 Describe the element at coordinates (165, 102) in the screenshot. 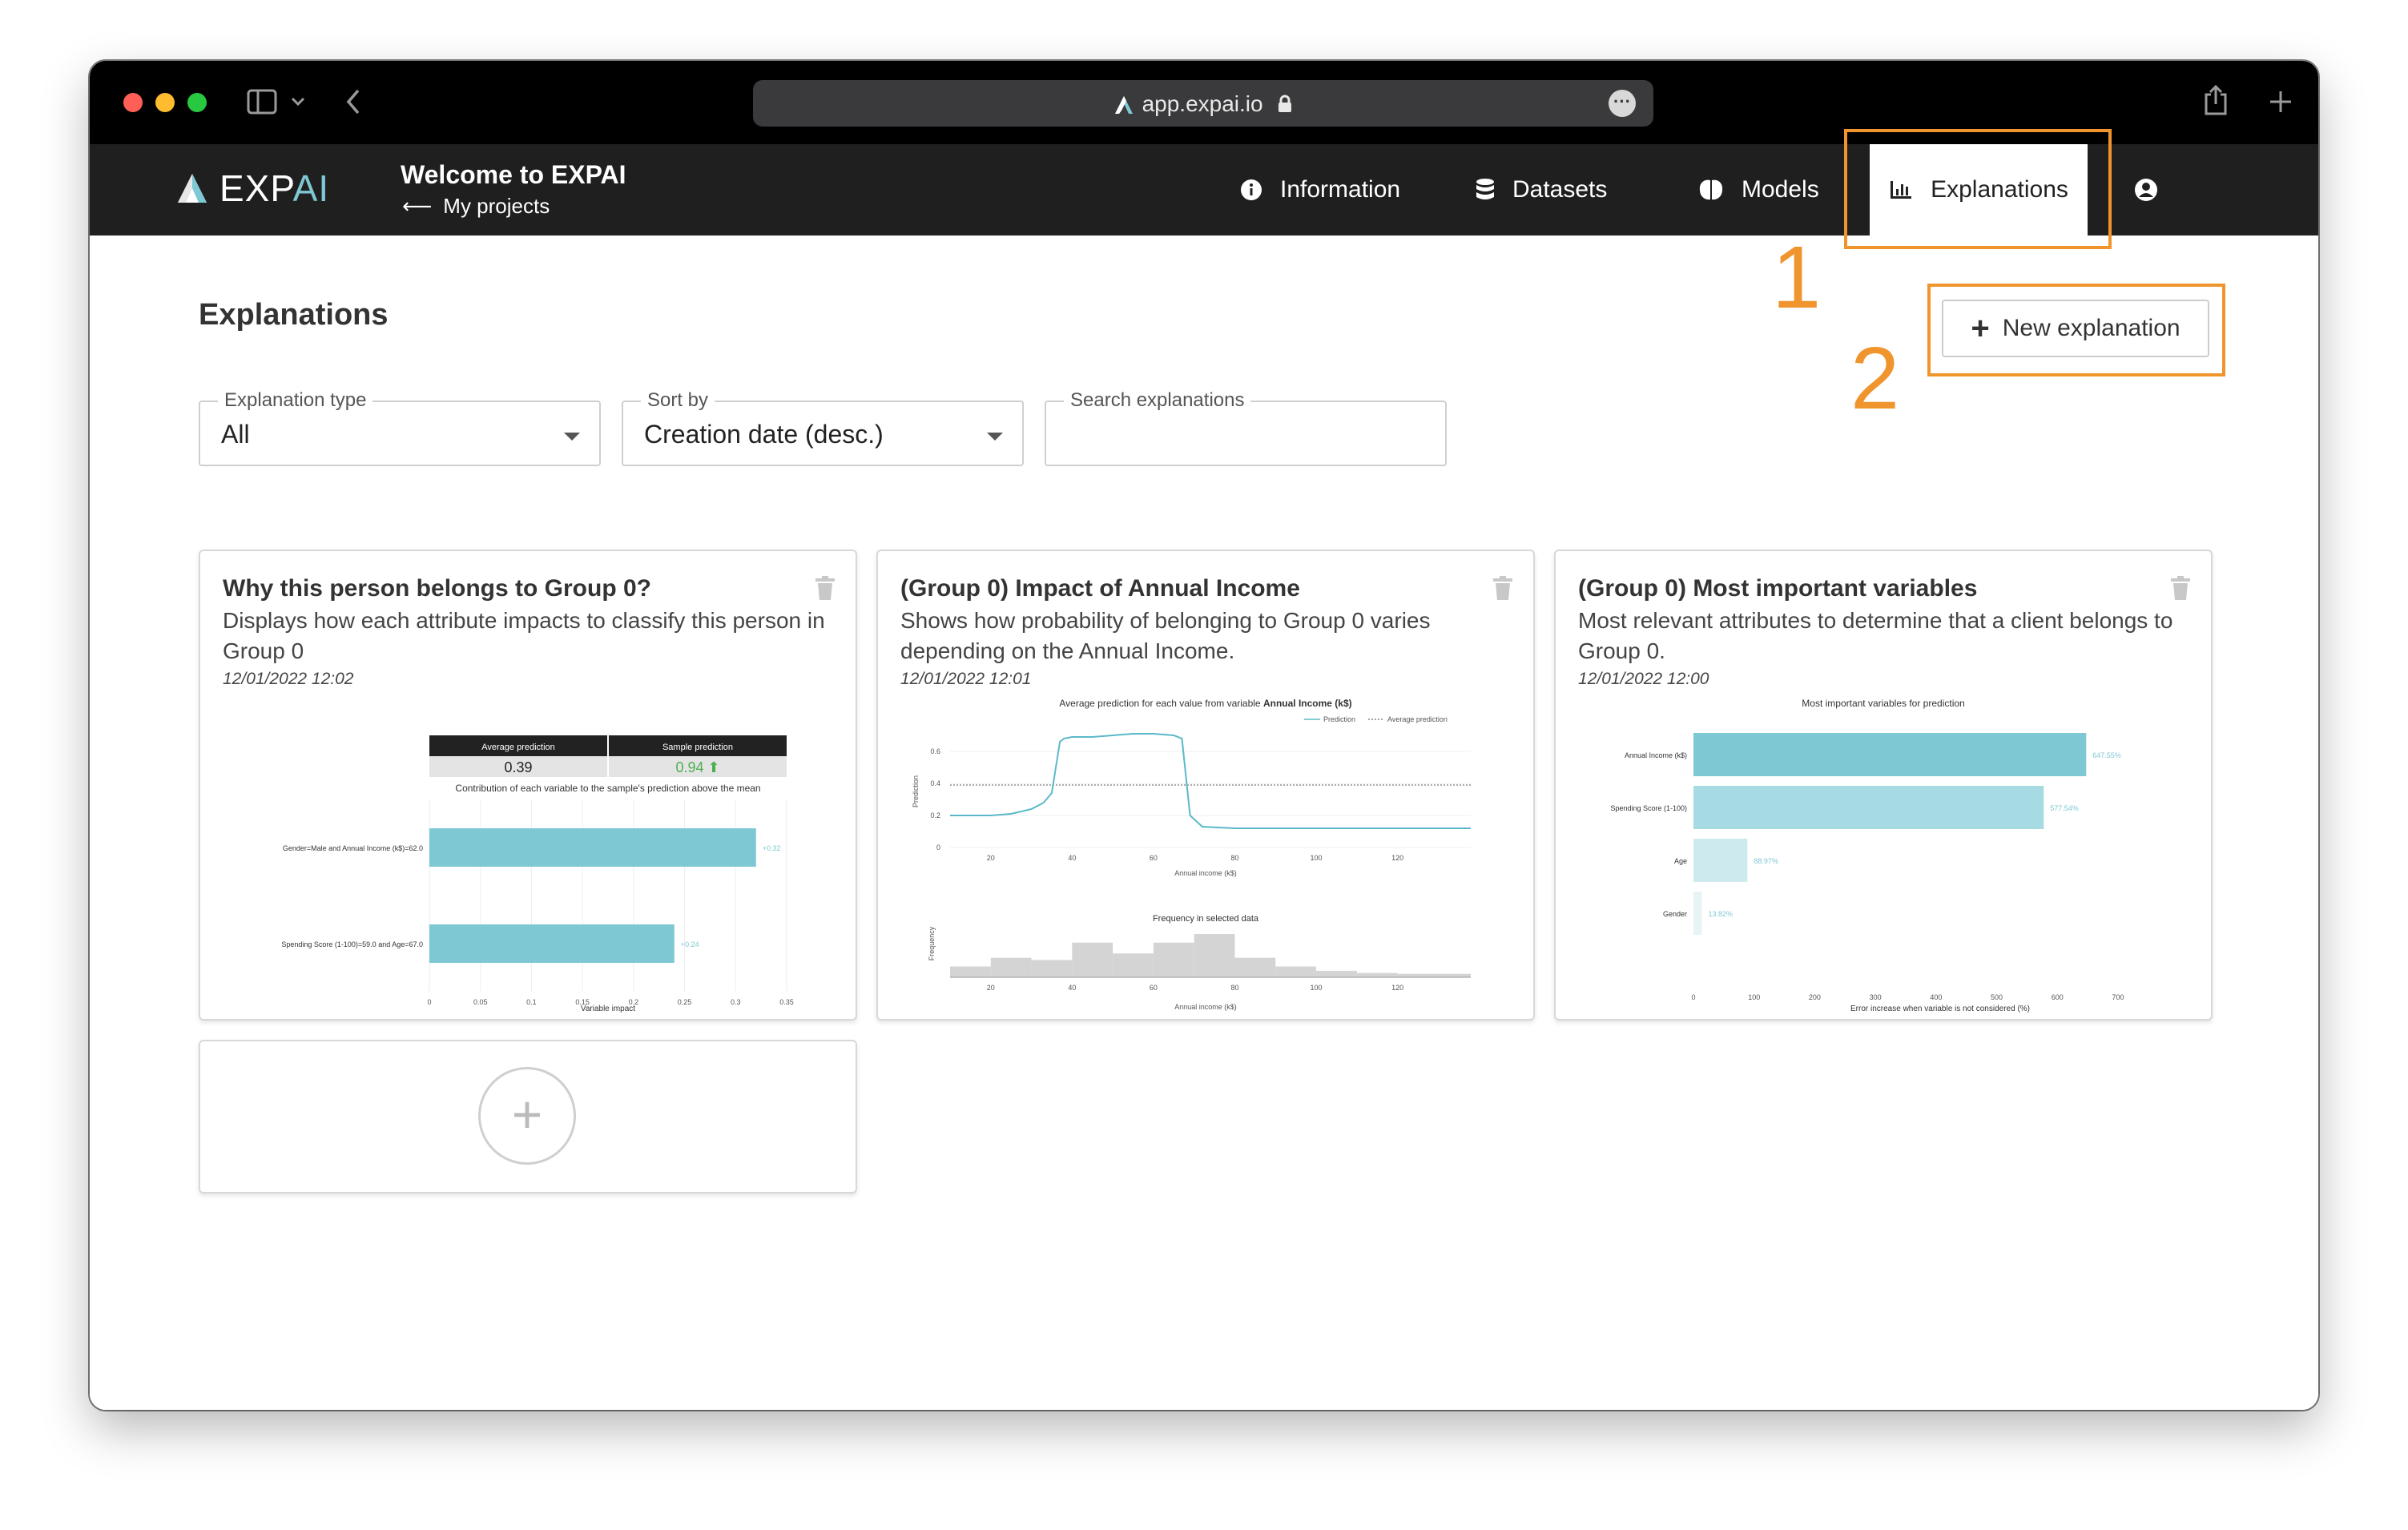

I see `minimize-window-button` at that location.